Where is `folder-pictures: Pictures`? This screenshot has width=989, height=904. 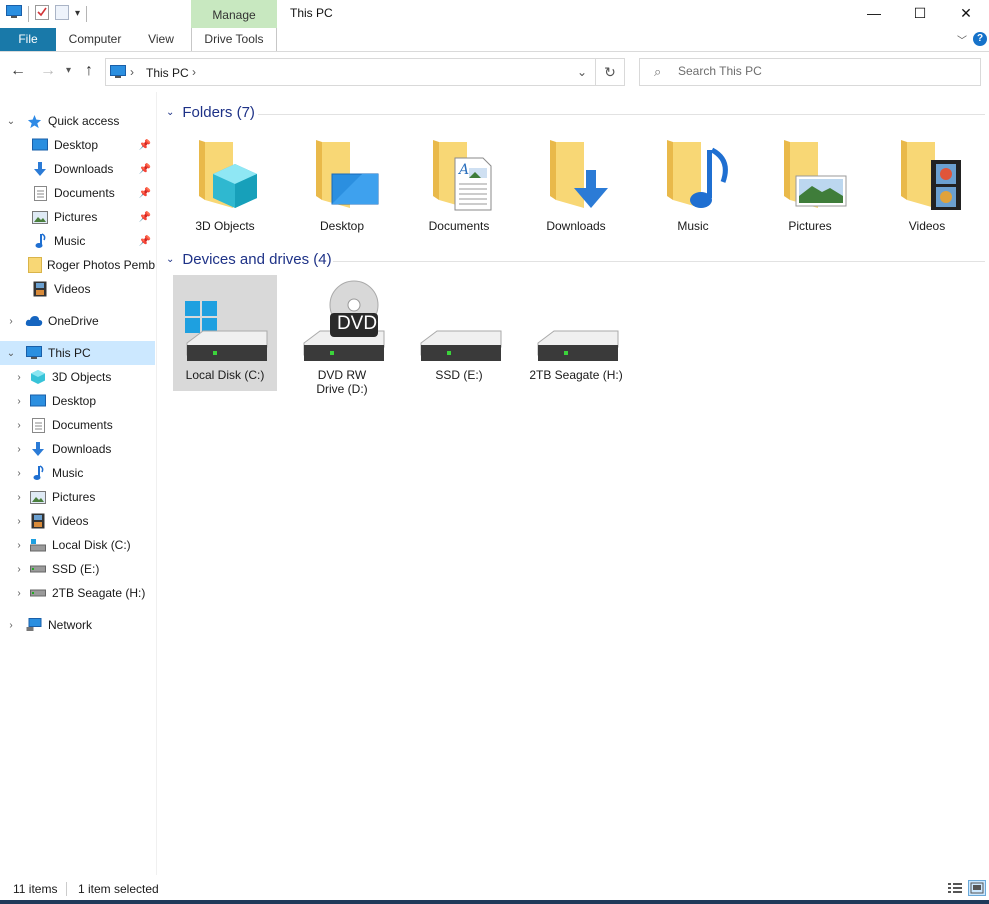 folder-pictures: Pictures is located at coordinates (810, 183).